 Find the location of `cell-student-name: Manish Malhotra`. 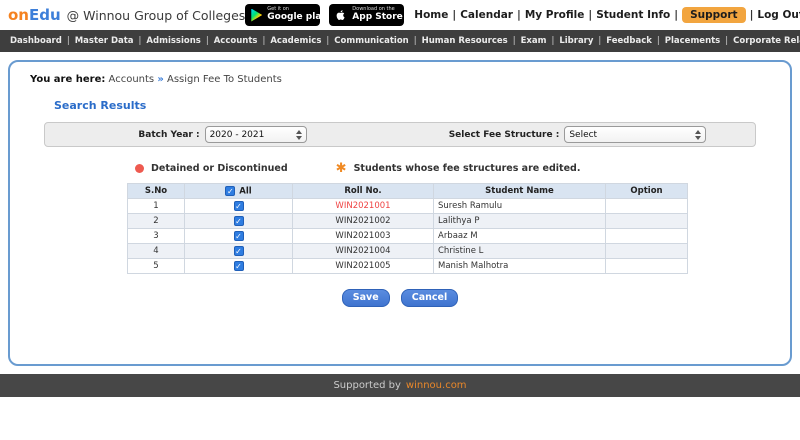

cell-student-name: Manish Malhotra is located at coordinates (519, 266).